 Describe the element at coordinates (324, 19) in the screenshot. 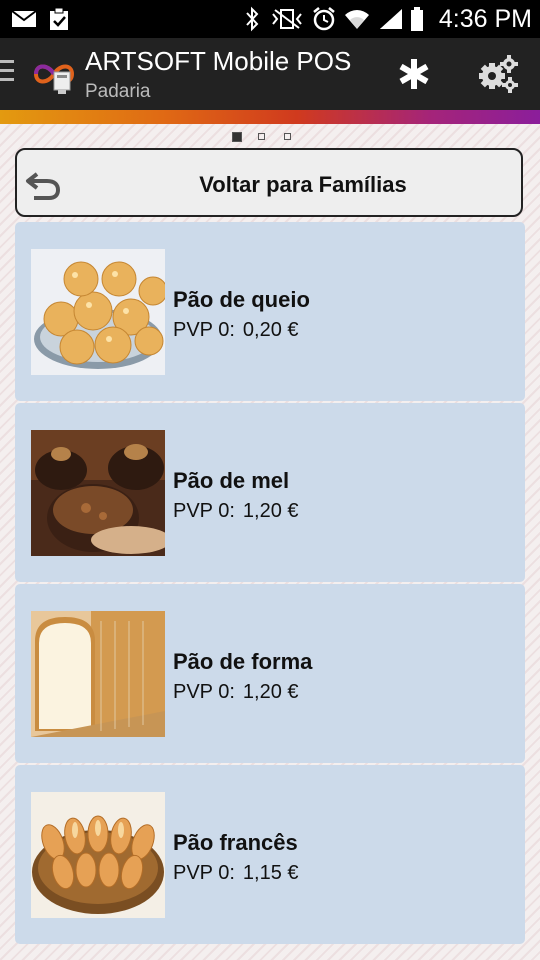

I see `alarm-icon` at that location.